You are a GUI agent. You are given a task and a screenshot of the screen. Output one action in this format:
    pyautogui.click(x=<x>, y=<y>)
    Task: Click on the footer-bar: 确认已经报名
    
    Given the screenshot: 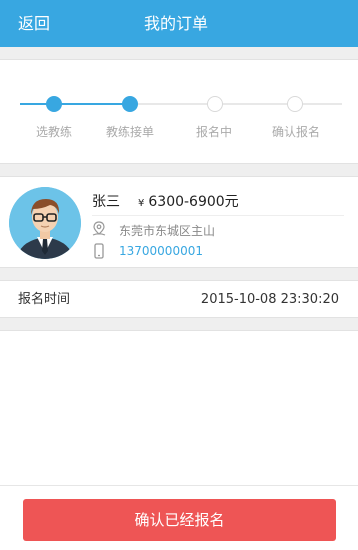 What is the action you would take?
    pyautogui.click(x=179, y=517)
    